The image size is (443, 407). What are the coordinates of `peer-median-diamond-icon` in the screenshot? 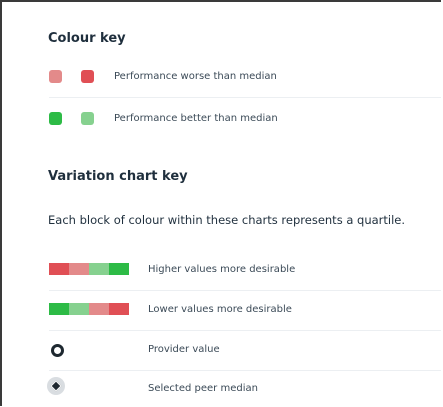 It's located at (56, 386).